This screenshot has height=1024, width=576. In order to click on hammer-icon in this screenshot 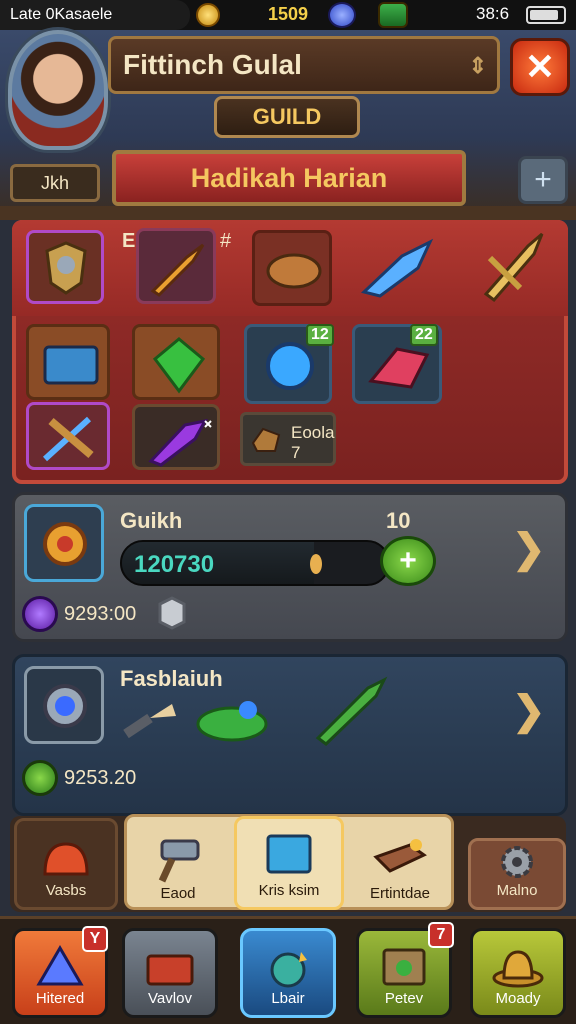, I will do `click(179, 861)`.